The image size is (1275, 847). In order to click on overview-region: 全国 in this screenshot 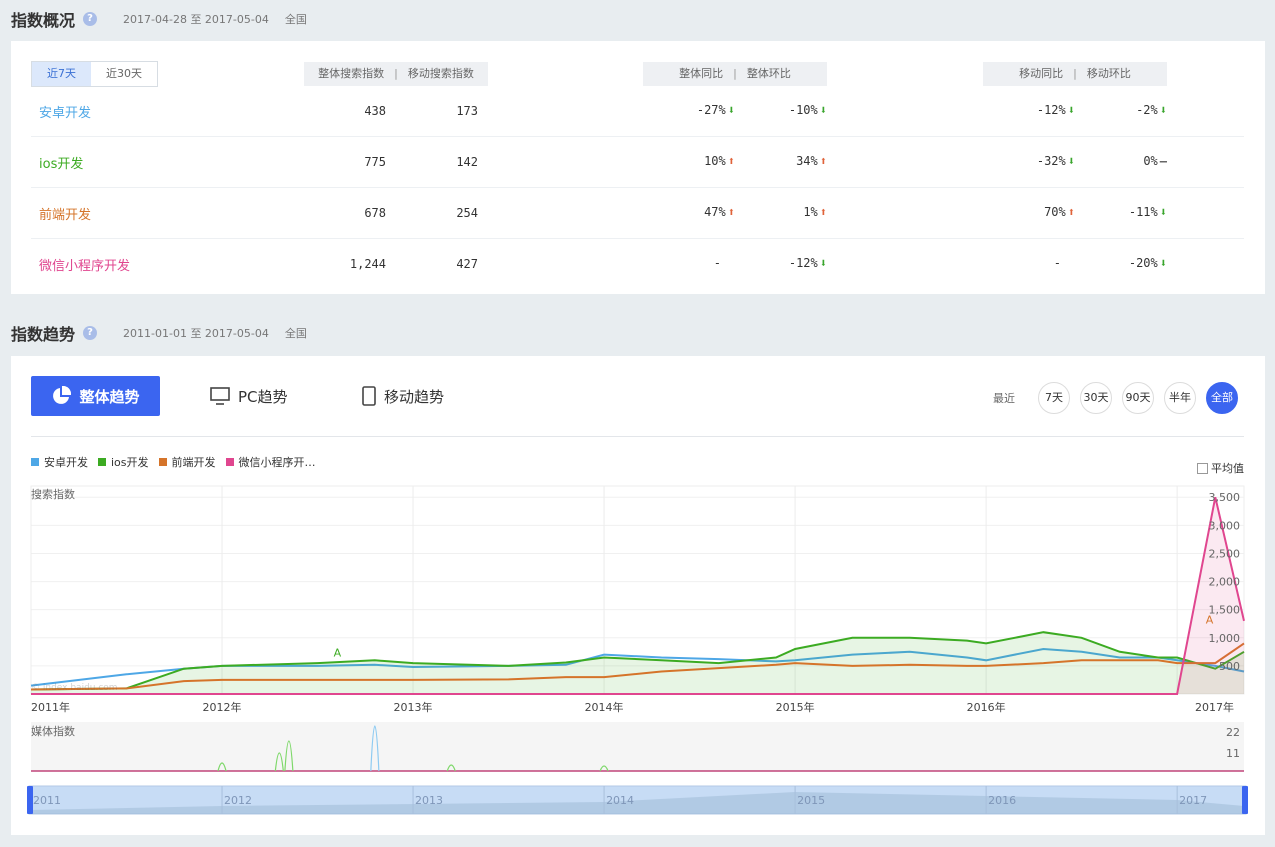, I will do `click(295, 19)`.